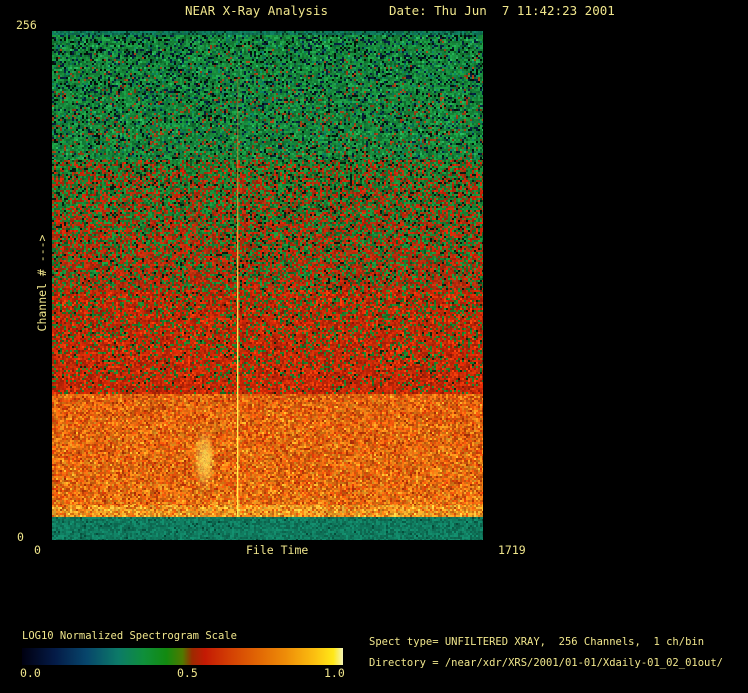 Image resolution: width=748 pixels, height=693 pixels. I want to click on colorbar-gradient, so click(182, 656).